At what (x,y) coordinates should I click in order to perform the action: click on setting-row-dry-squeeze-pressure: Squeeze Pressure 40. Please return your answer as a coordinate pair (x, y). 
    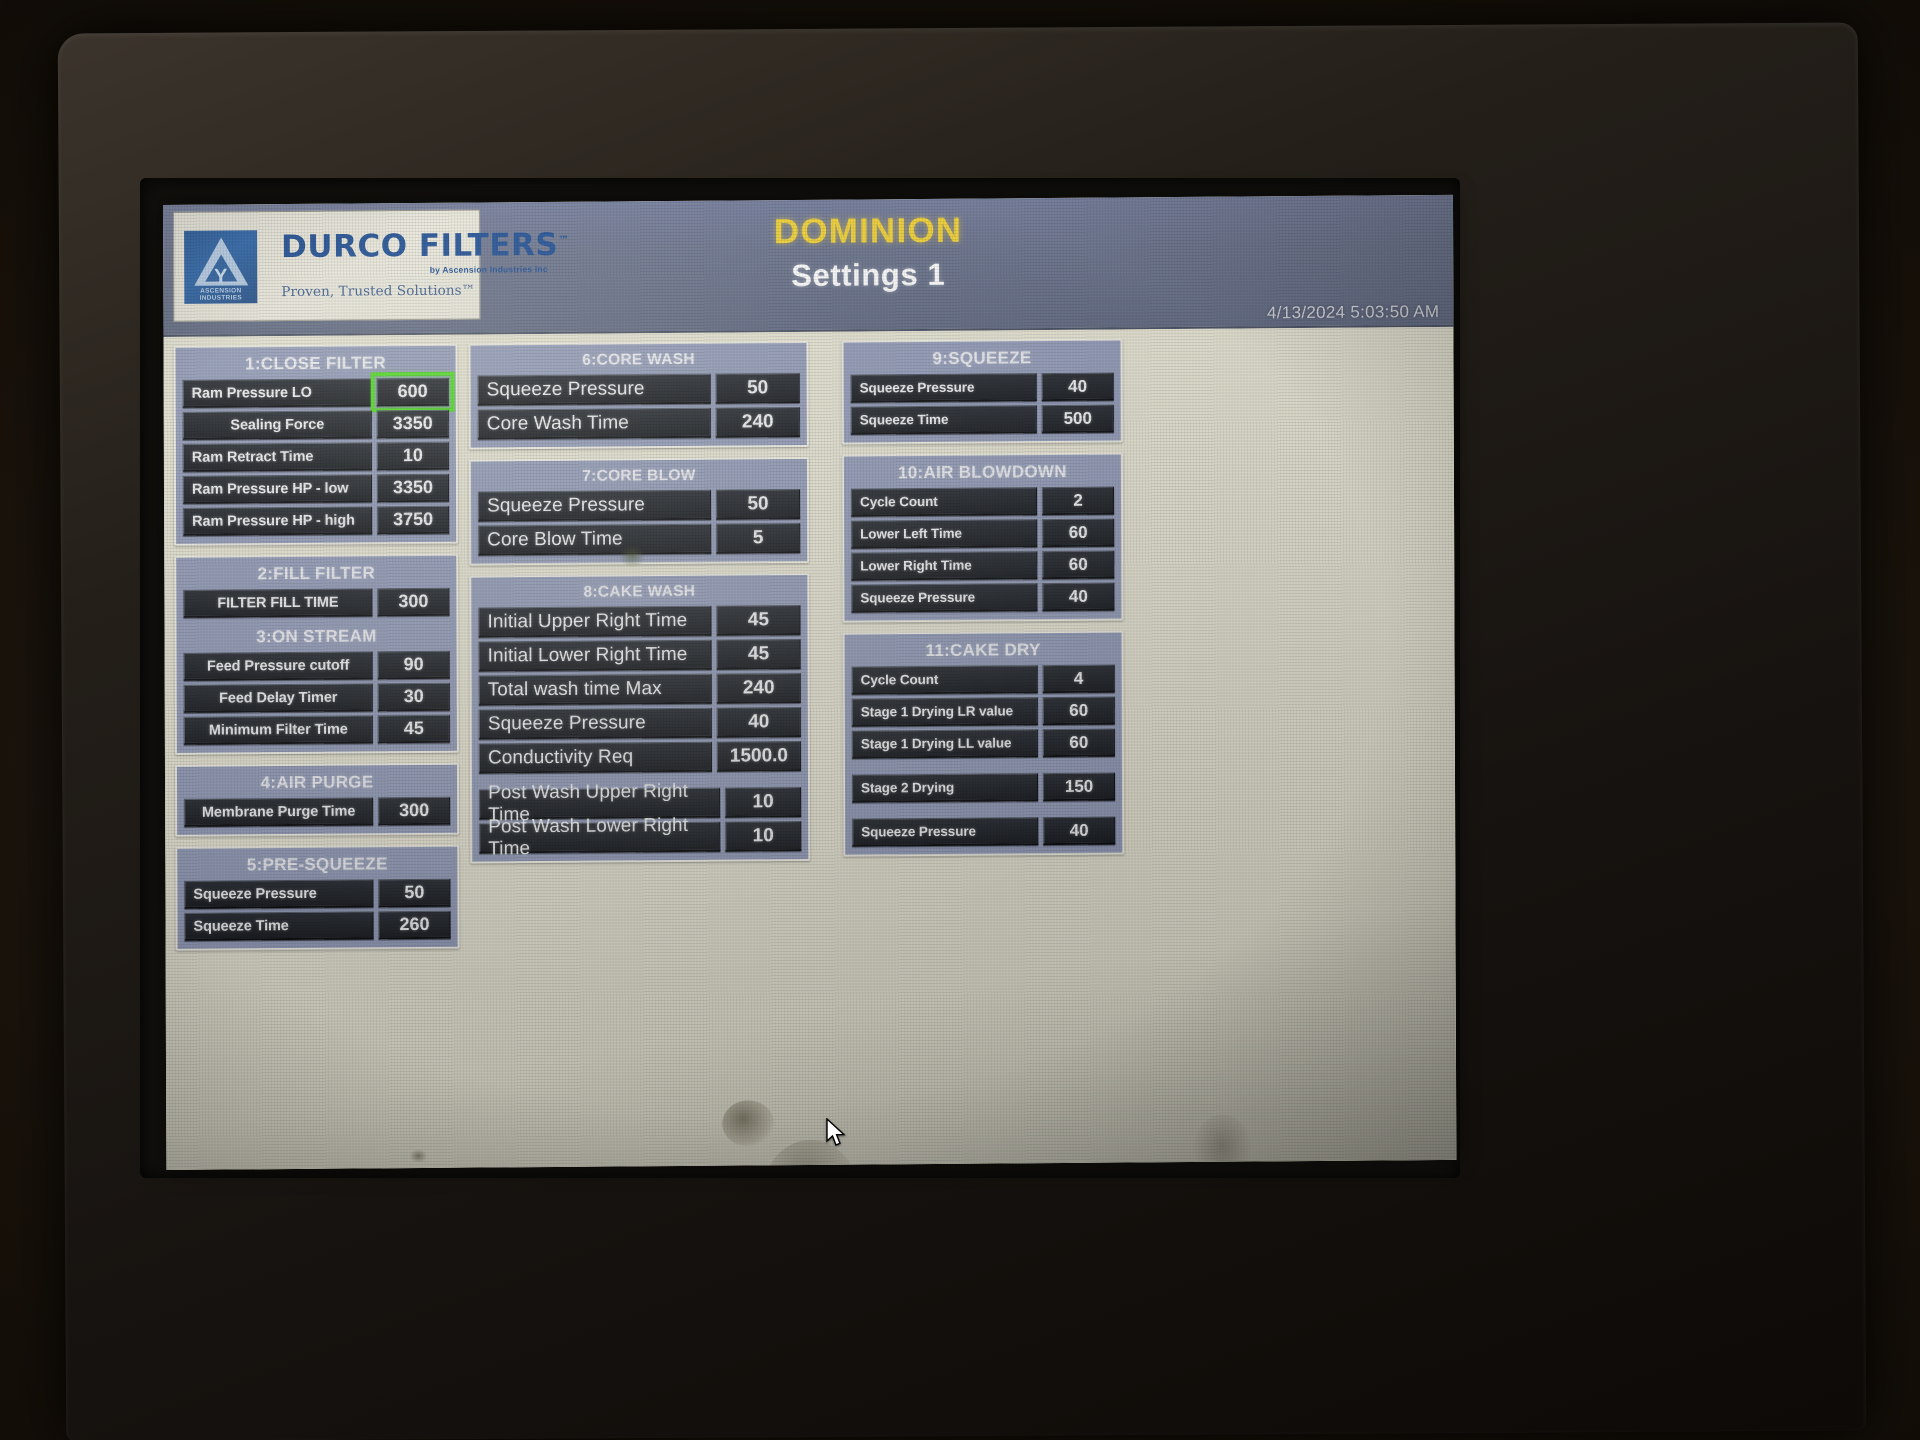
    Looking at the image, I should click on (984, 831).